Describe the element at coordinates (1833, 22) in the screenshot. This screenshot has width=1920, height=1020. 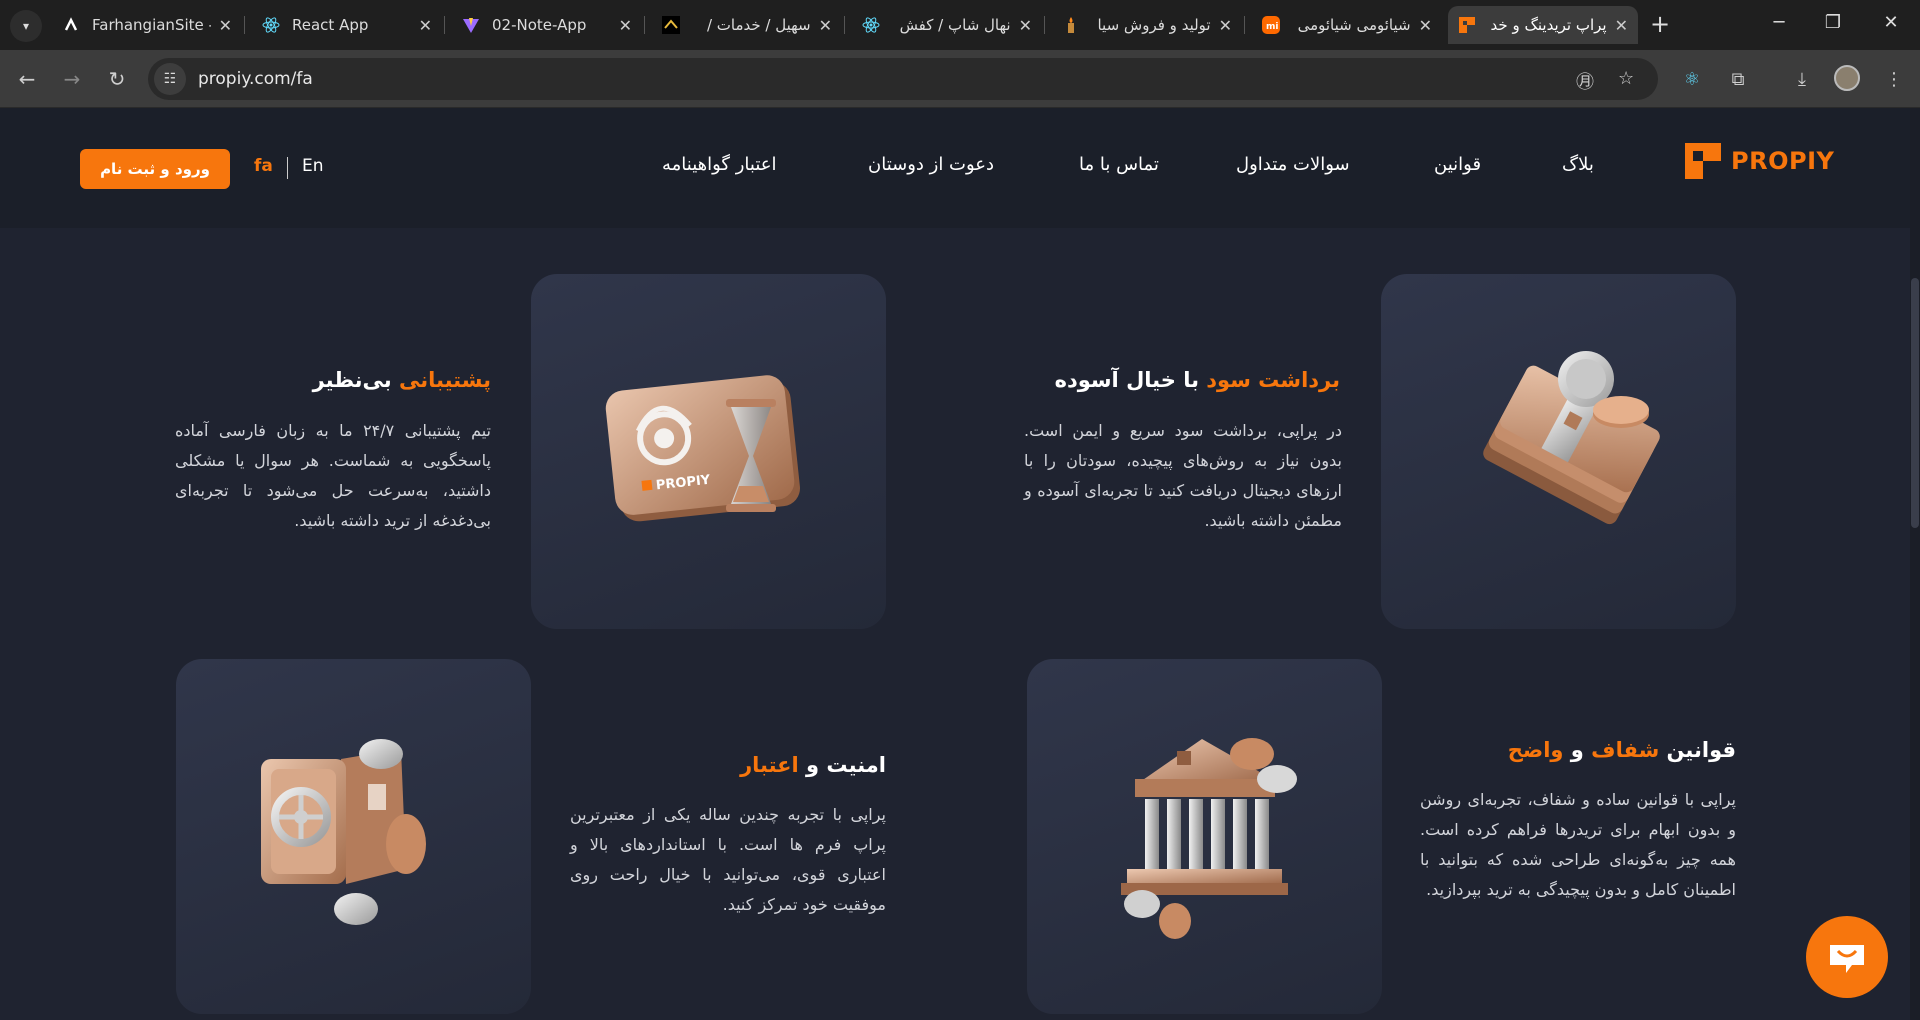
I see `restore-icon: ❐` at that location.